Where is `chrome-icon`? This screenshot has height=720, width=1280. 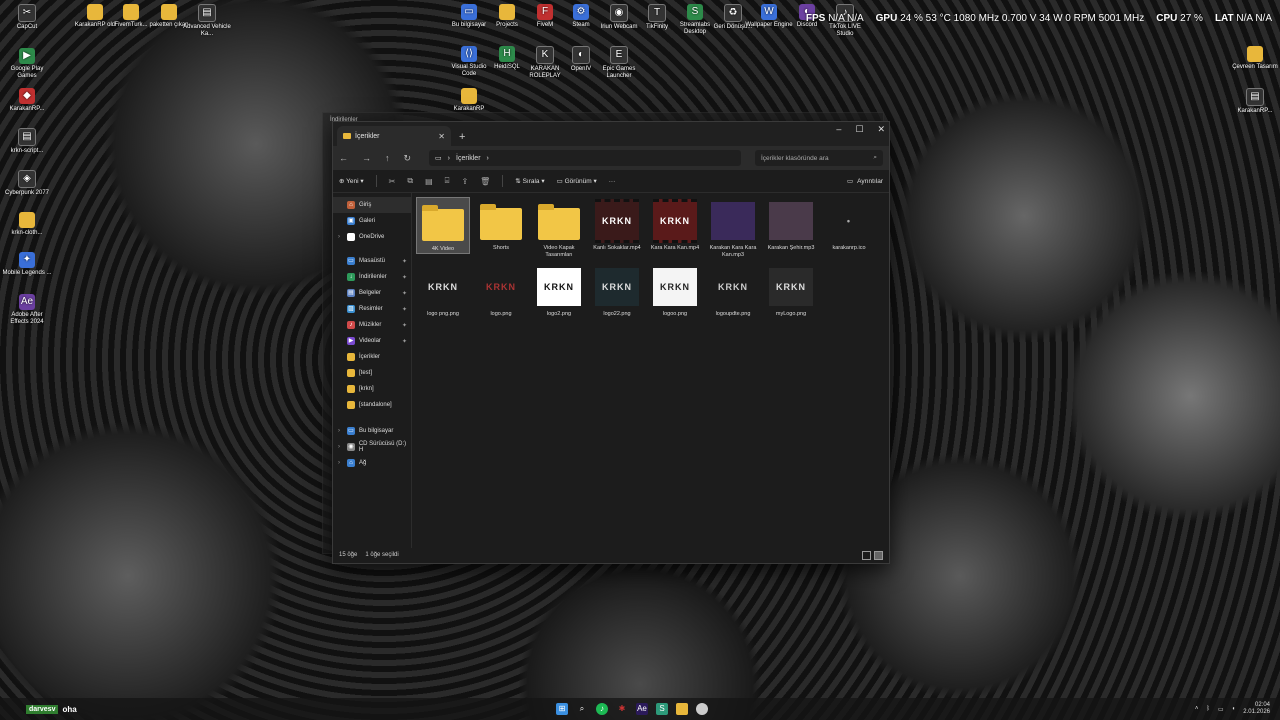 chrome-icon is located at coordinates (702, 709).